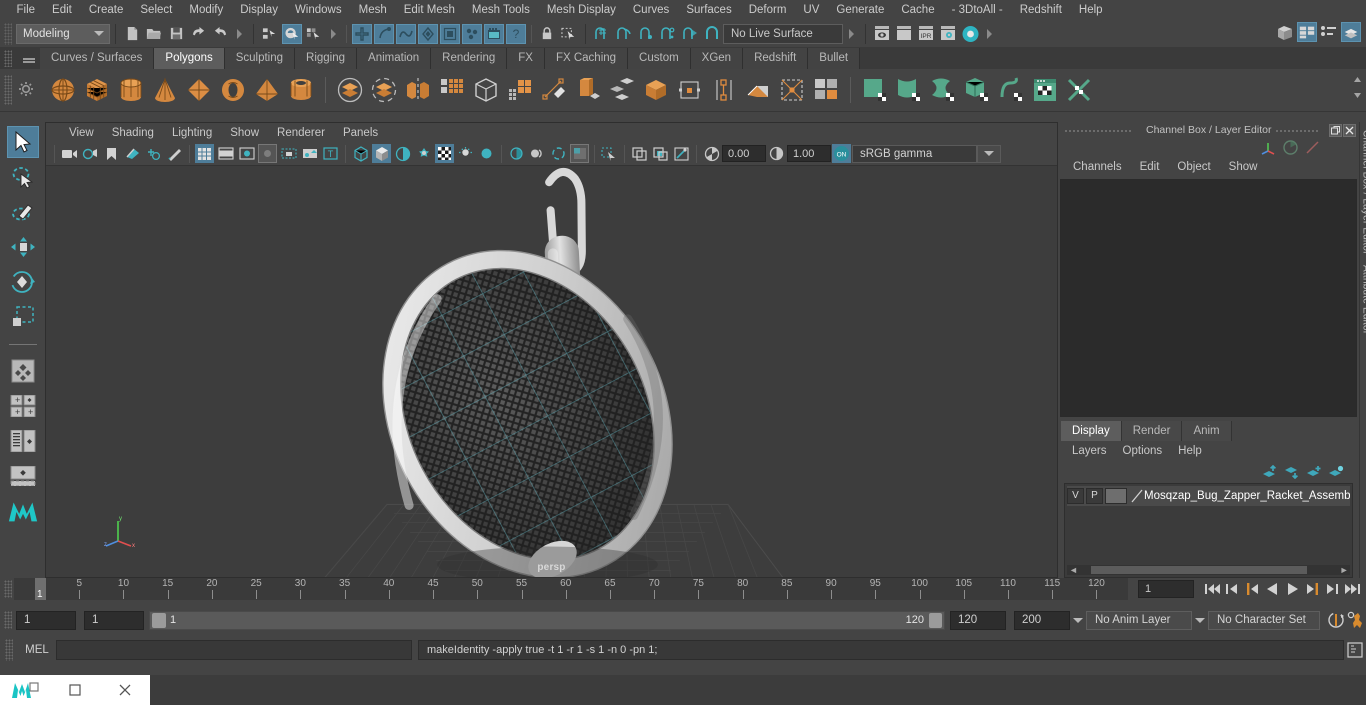  What do you see at coordinates (350, 90) in the screenshot?
I see `combine-icon` at bounding box center [350, 90].